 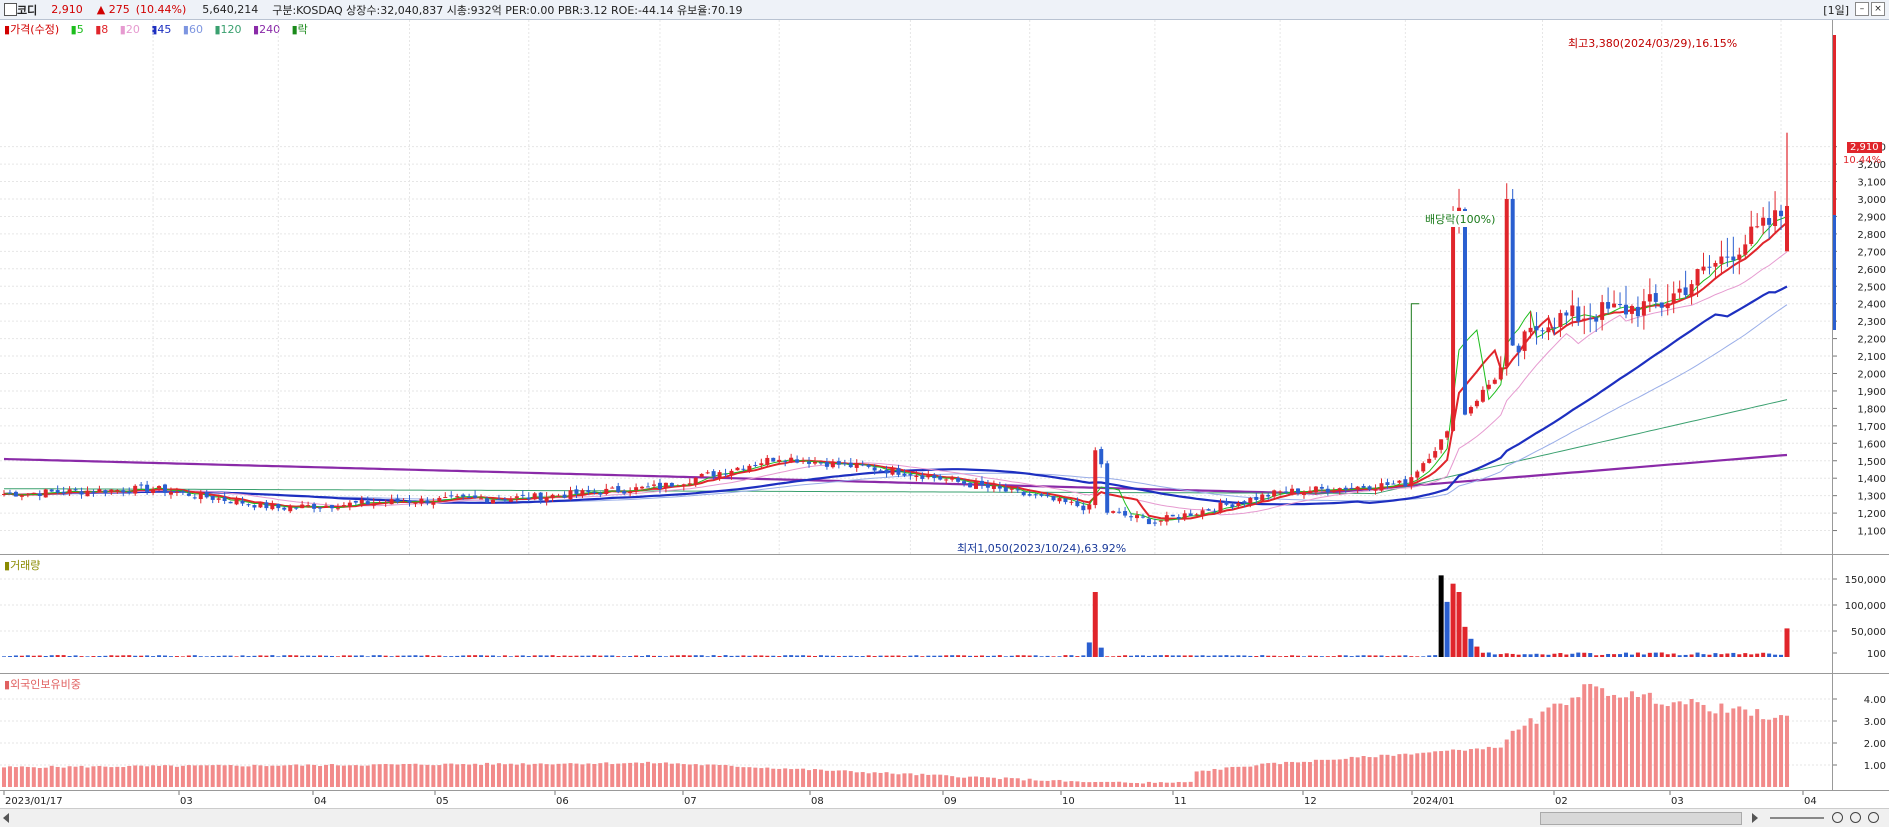 I want to click on period-button: [1일], so click(x=1836, y=10).